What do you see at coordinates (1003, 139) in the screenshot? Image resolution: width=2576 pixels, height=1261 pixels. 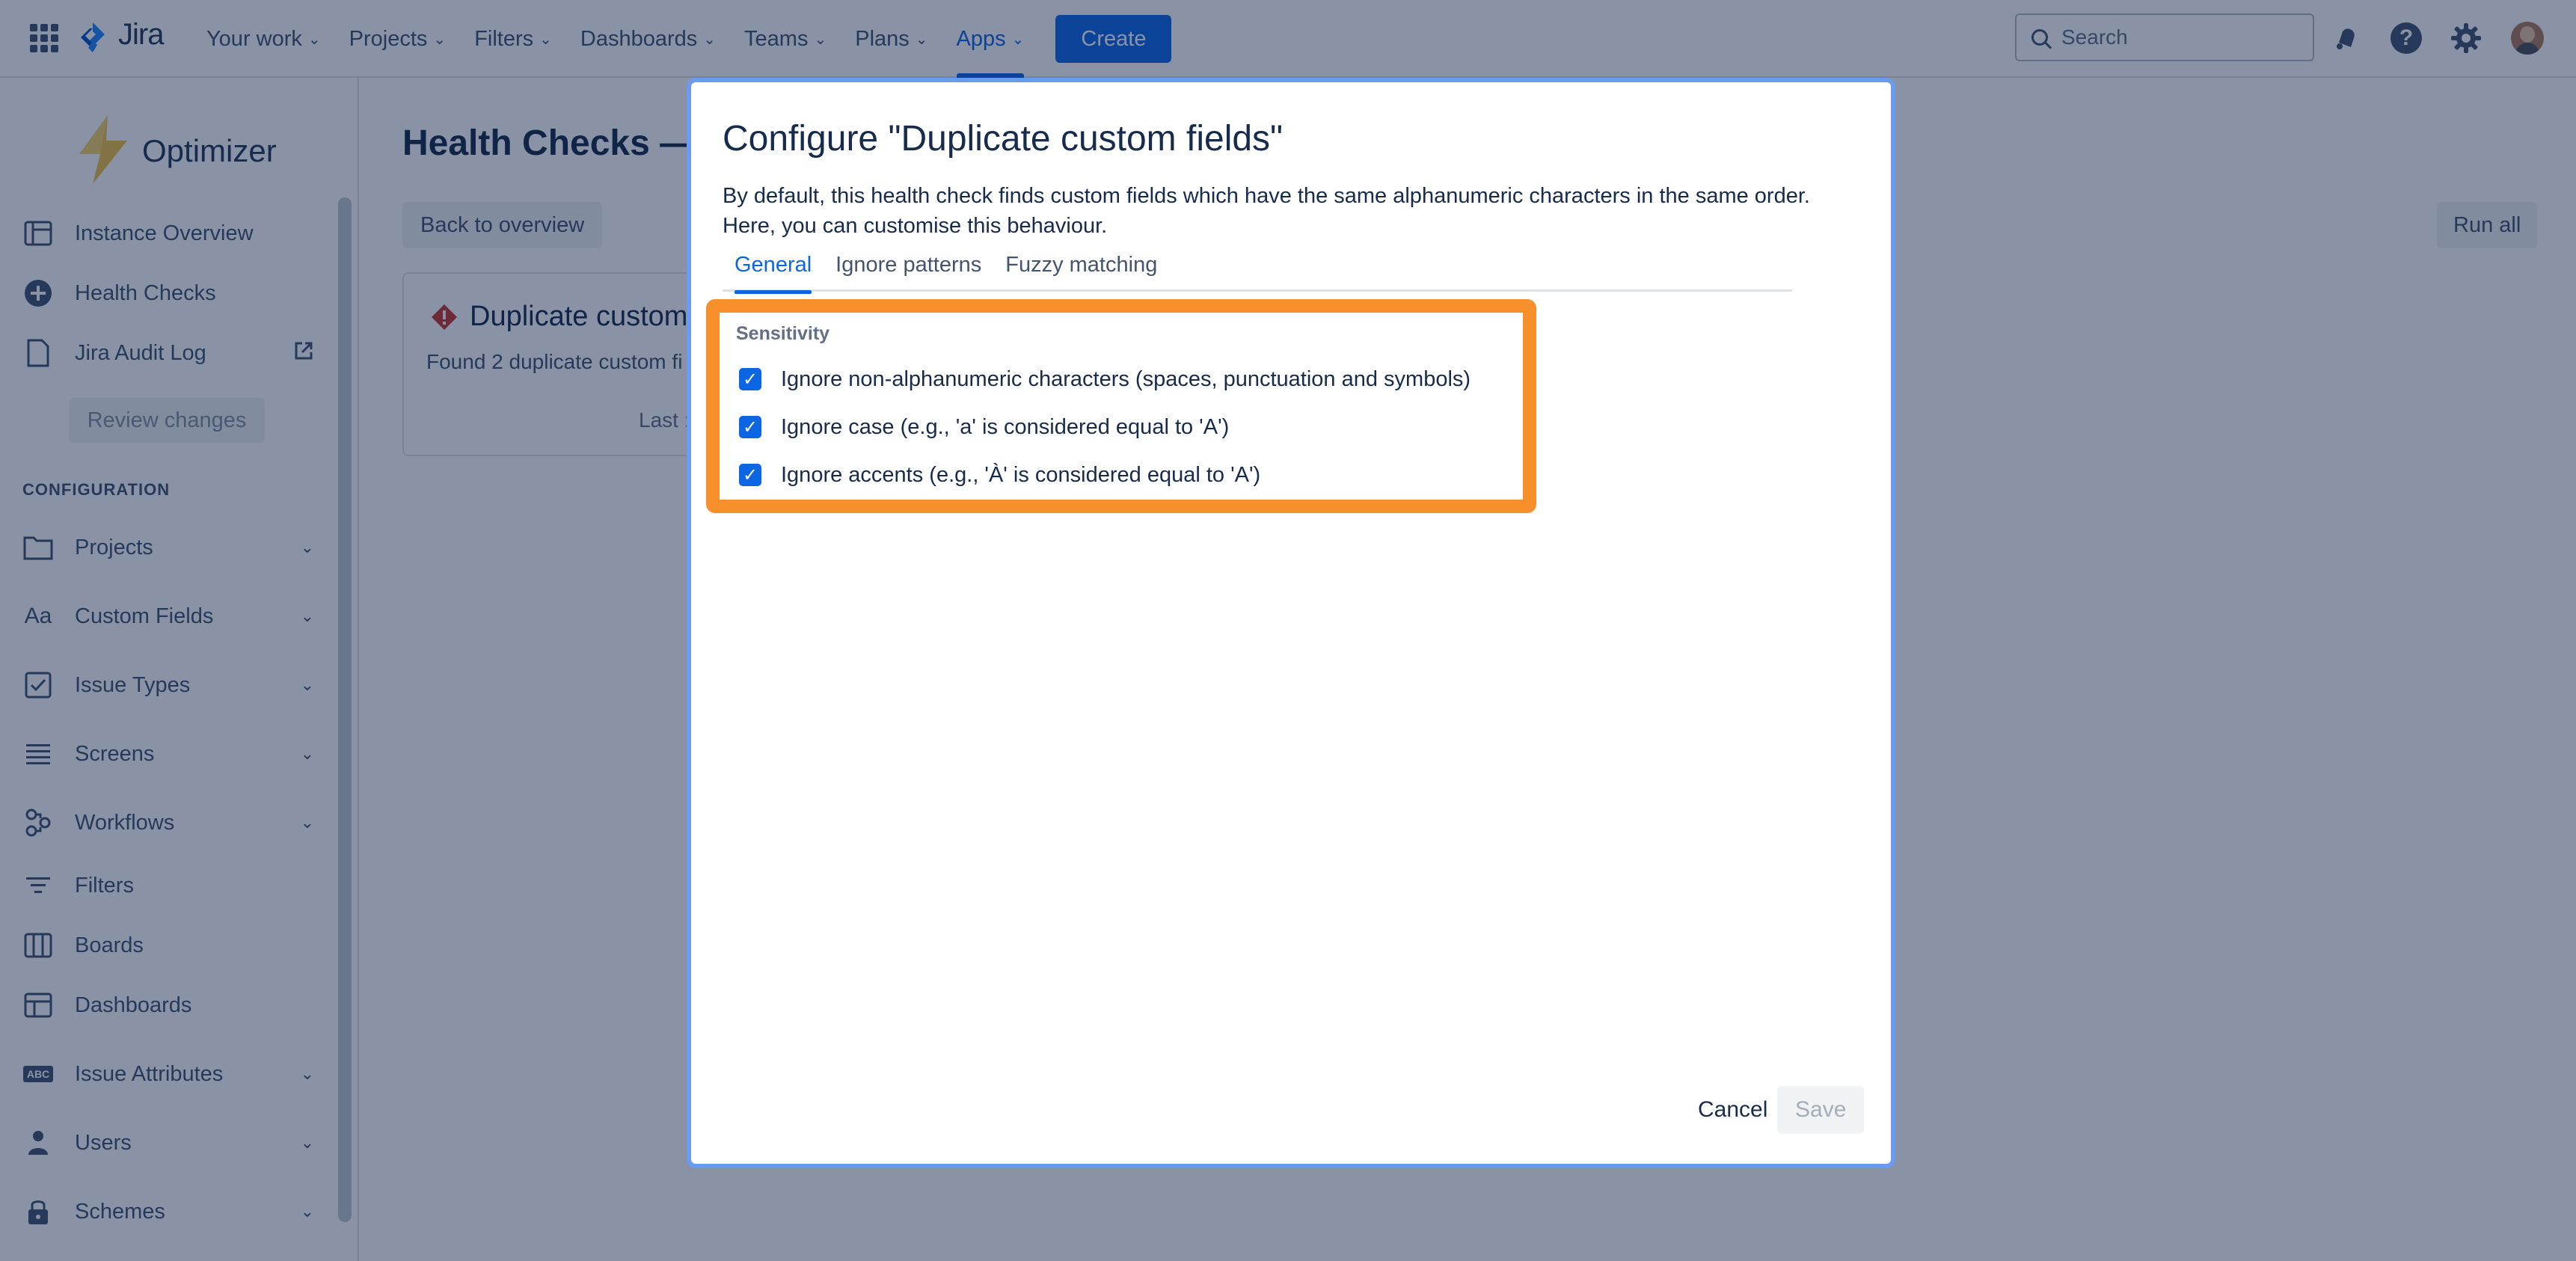 I see `dialog-title: Configure "Duplicate custom fields"` at bounding box center [1003, 139].